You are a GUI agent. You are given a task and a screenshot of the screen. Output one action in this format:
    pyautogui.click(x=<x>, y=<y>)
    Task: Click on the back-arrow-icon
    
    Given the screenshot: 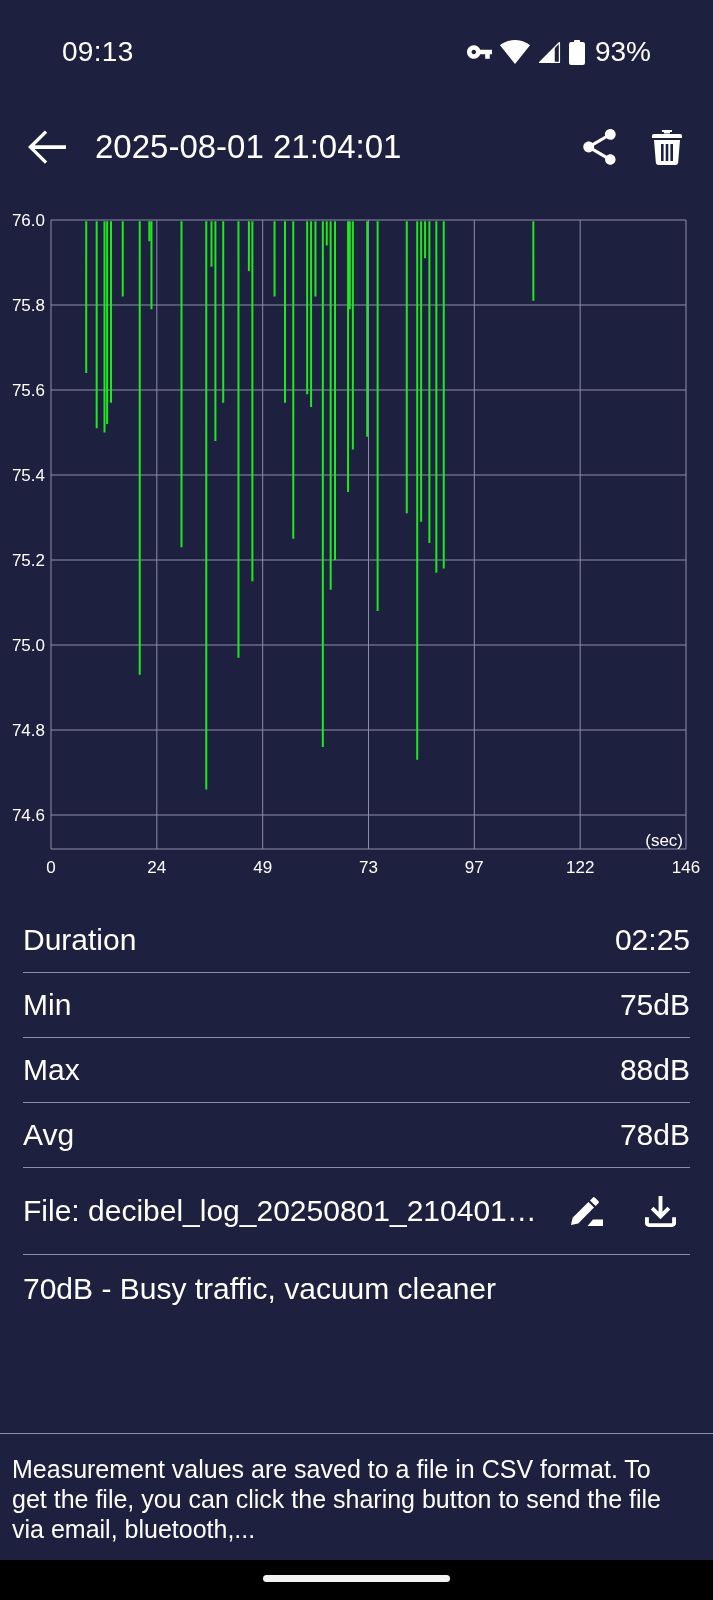 What is the action you would take?
    pyautogui.click(x=47, y=147)
    